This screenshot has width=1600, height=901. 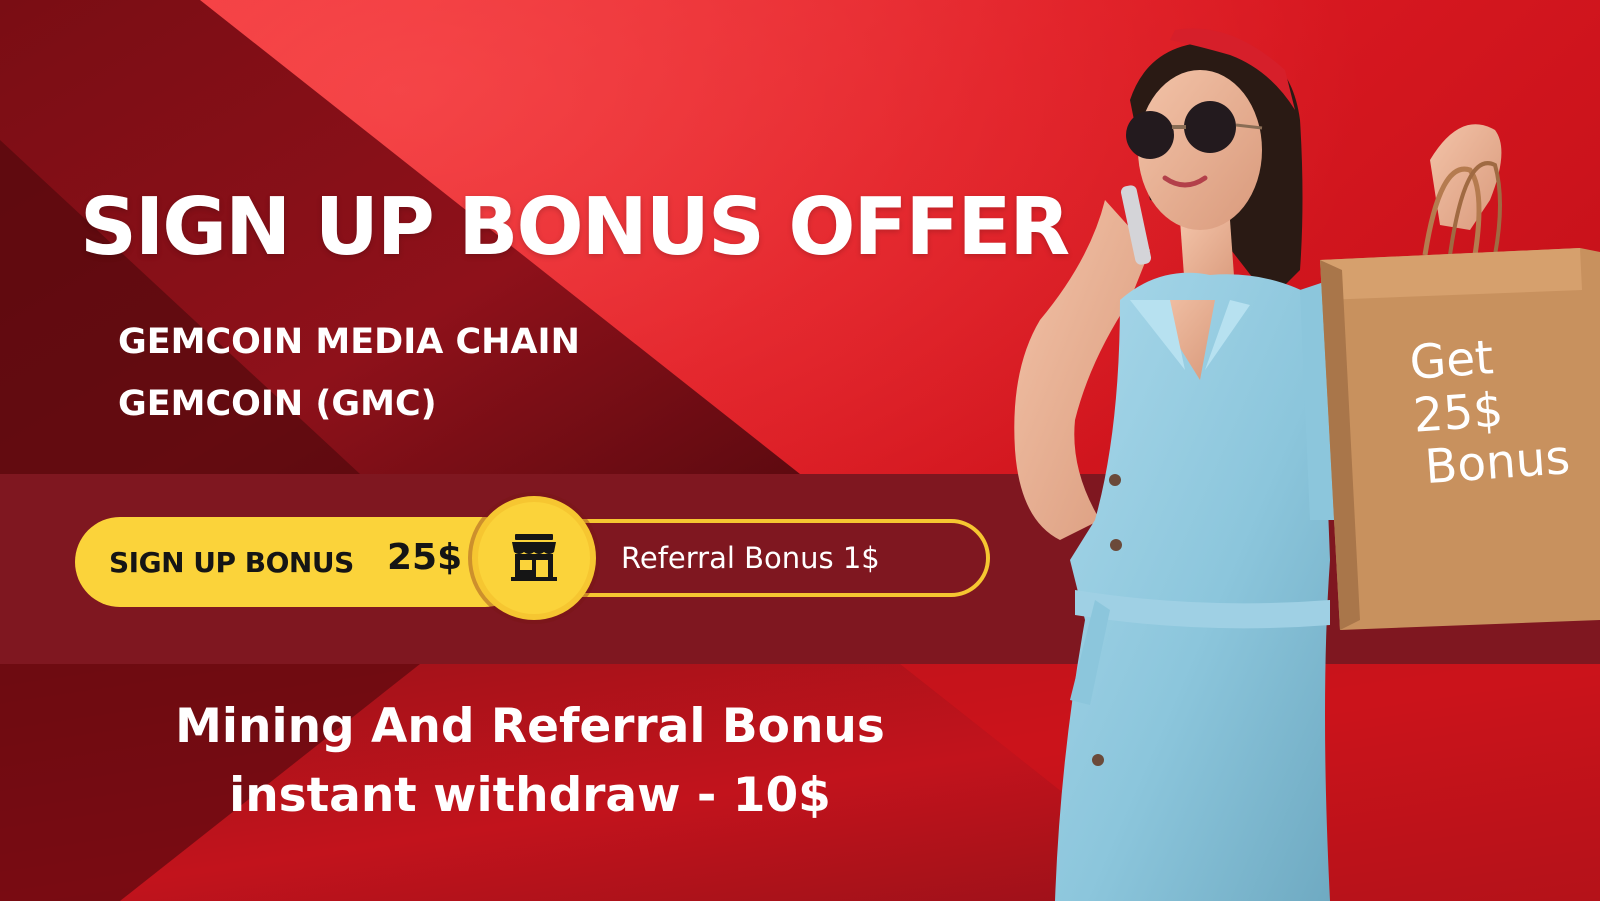 I want to click on store-badge, so click(x=534, y=558).